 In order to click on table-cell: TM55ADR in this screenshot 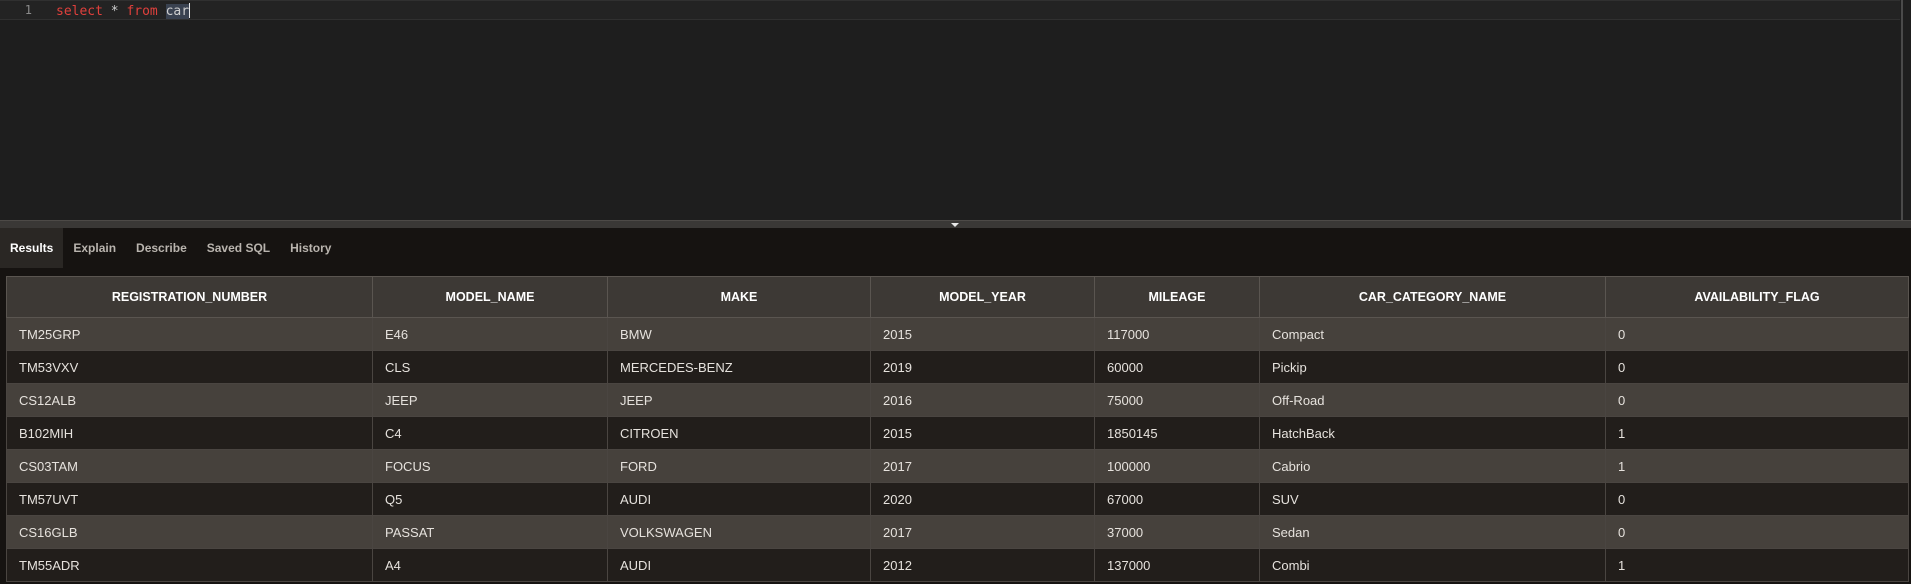, I will do `click(189, 565)`.